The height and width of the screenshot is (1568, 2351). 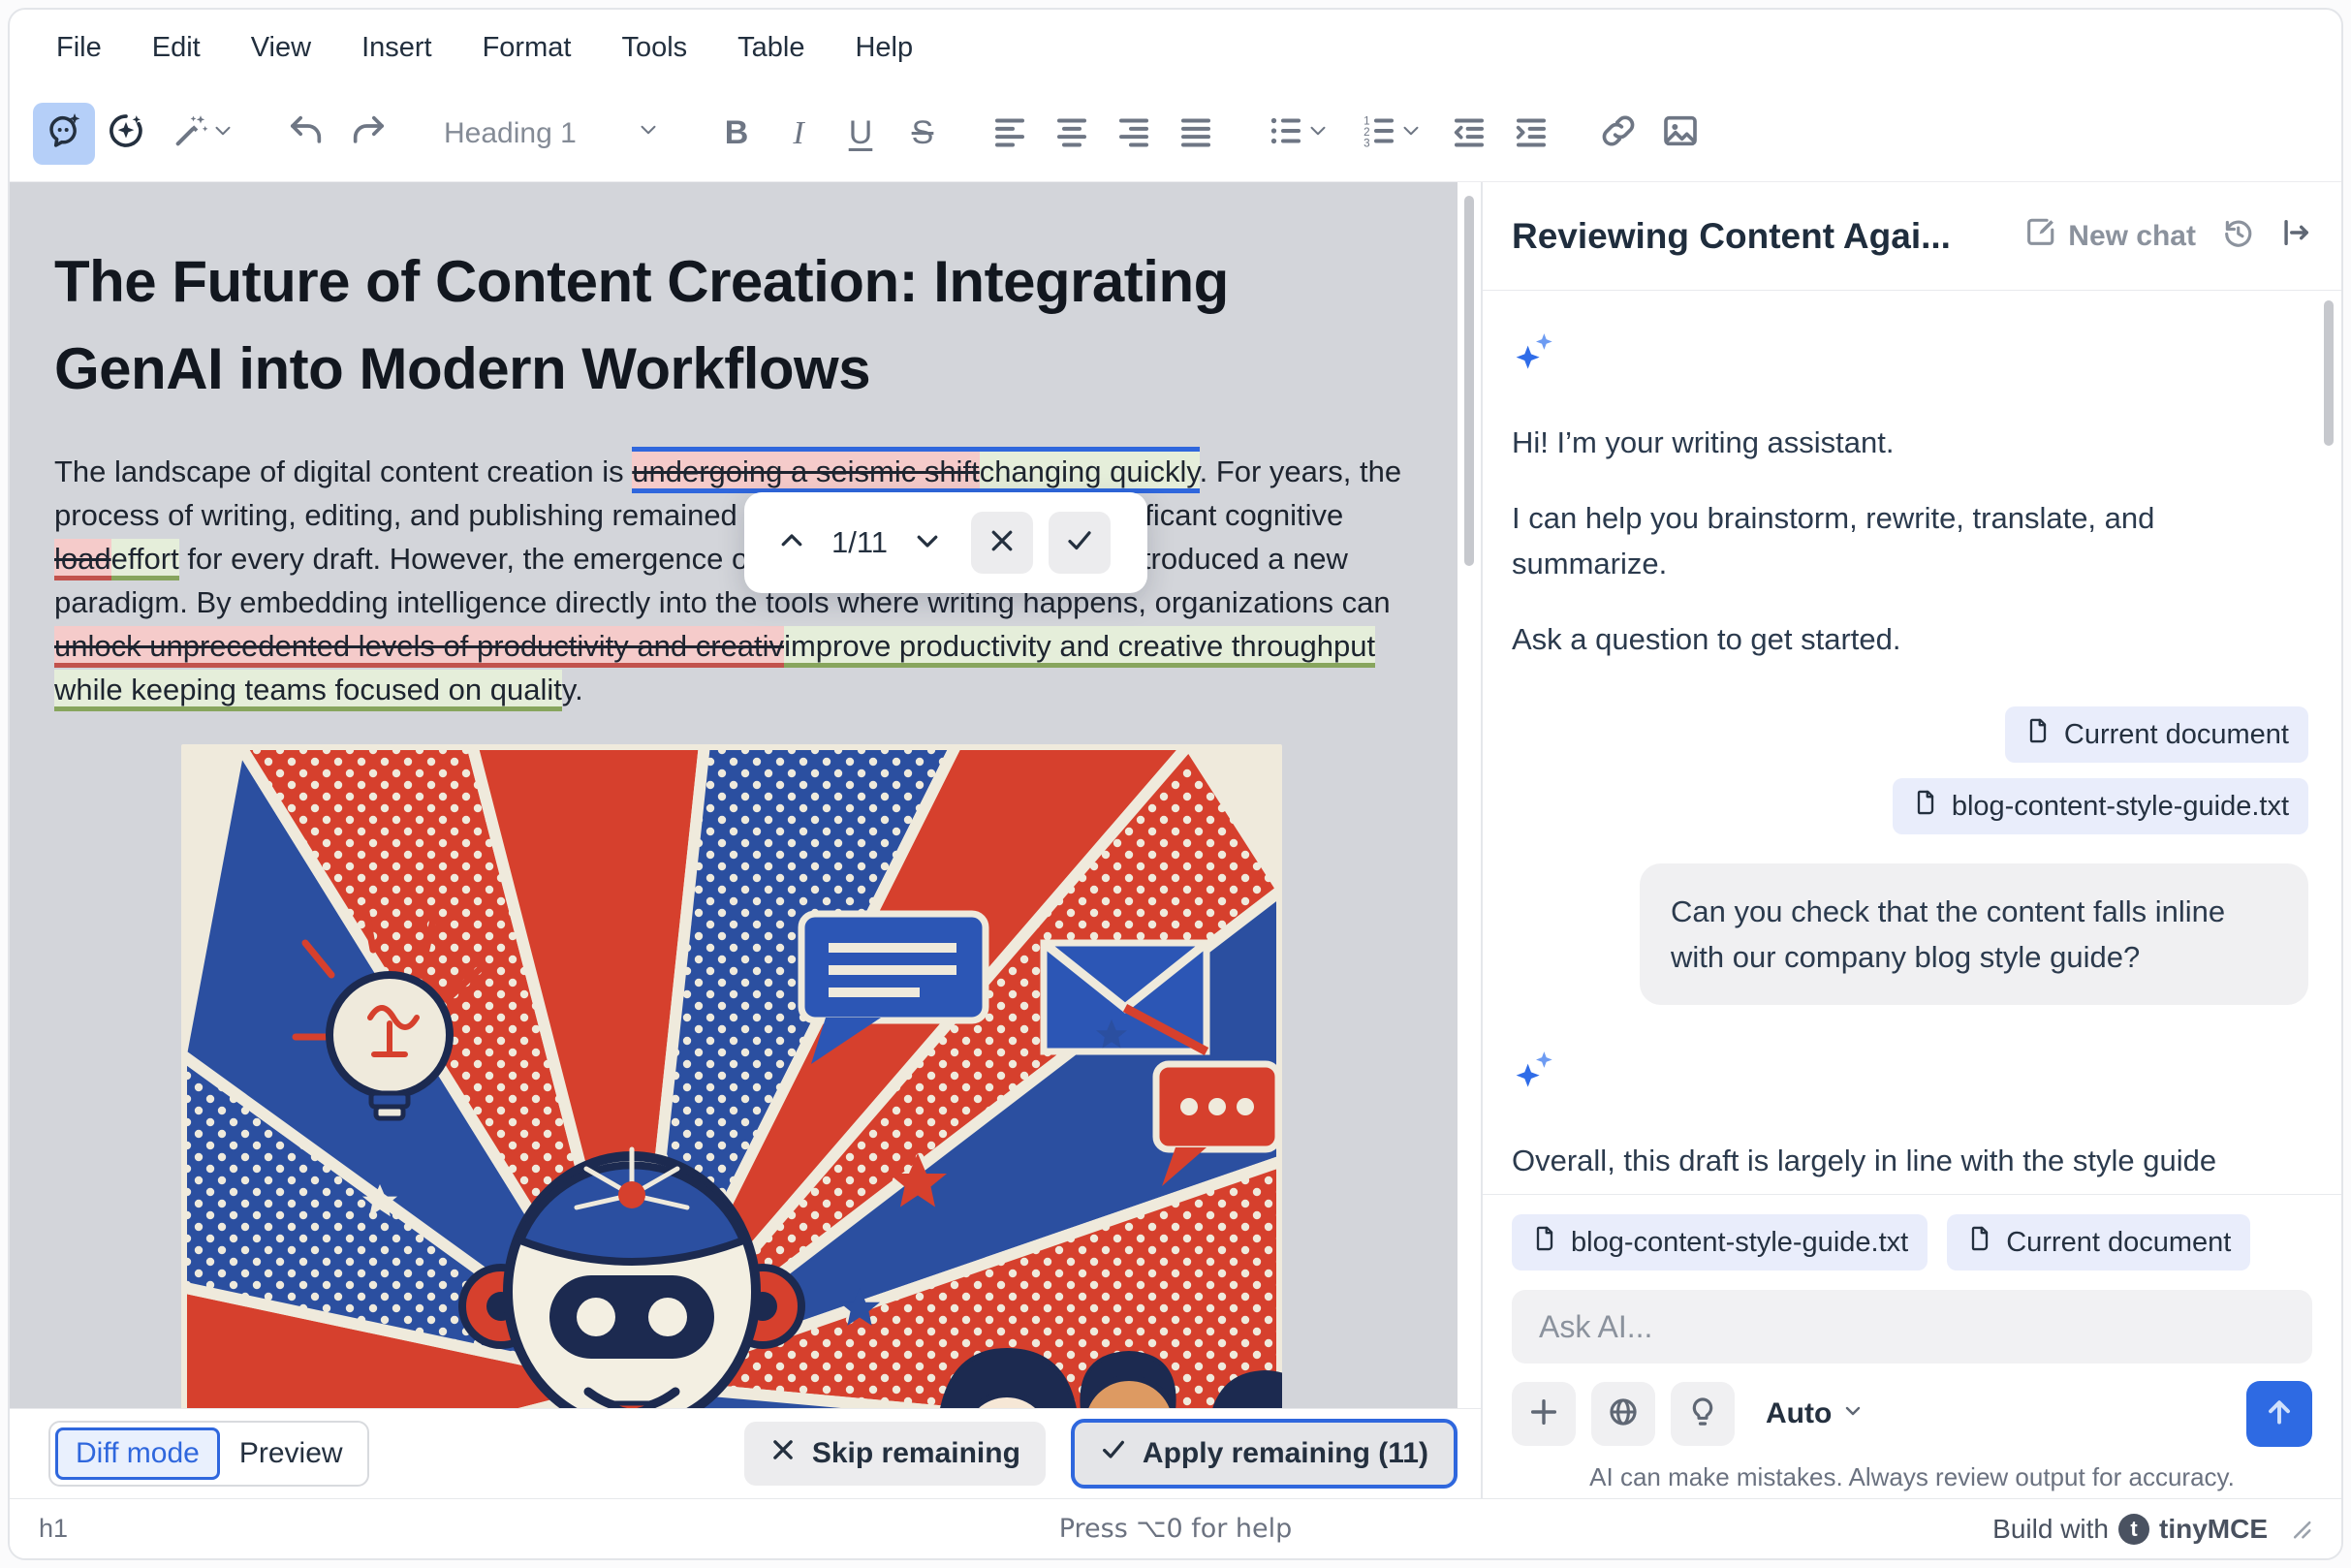 I want to click on next-change-button, so click(x=927, y=543).